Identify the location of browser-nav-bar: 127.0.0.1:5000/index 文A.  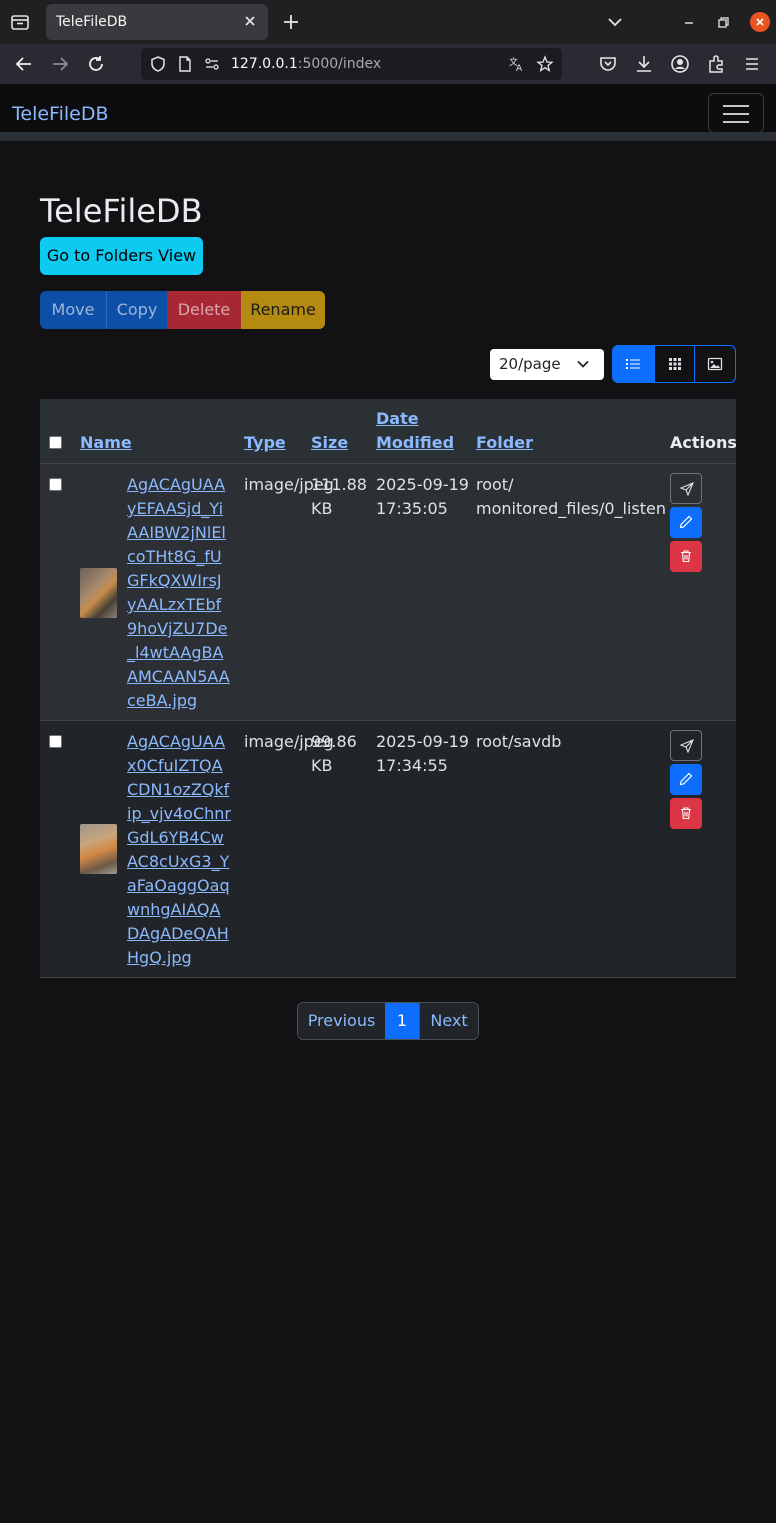
(388, 64).